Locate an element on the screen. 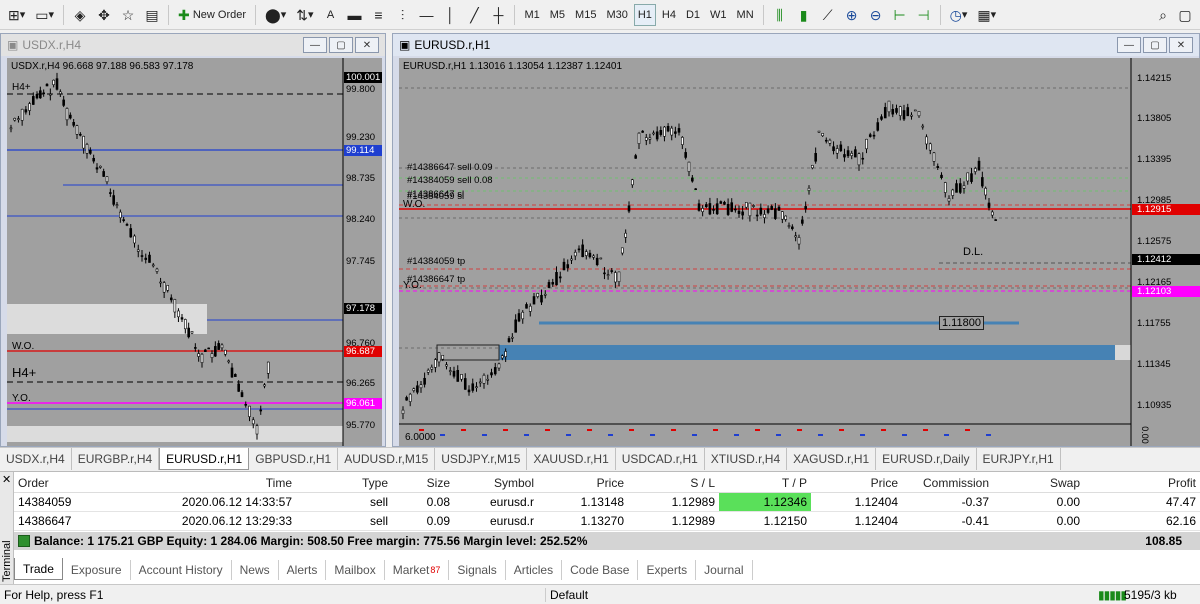 This screenshot has width=1200, height=604. col-time: Time is located at coordinates (213, 483).